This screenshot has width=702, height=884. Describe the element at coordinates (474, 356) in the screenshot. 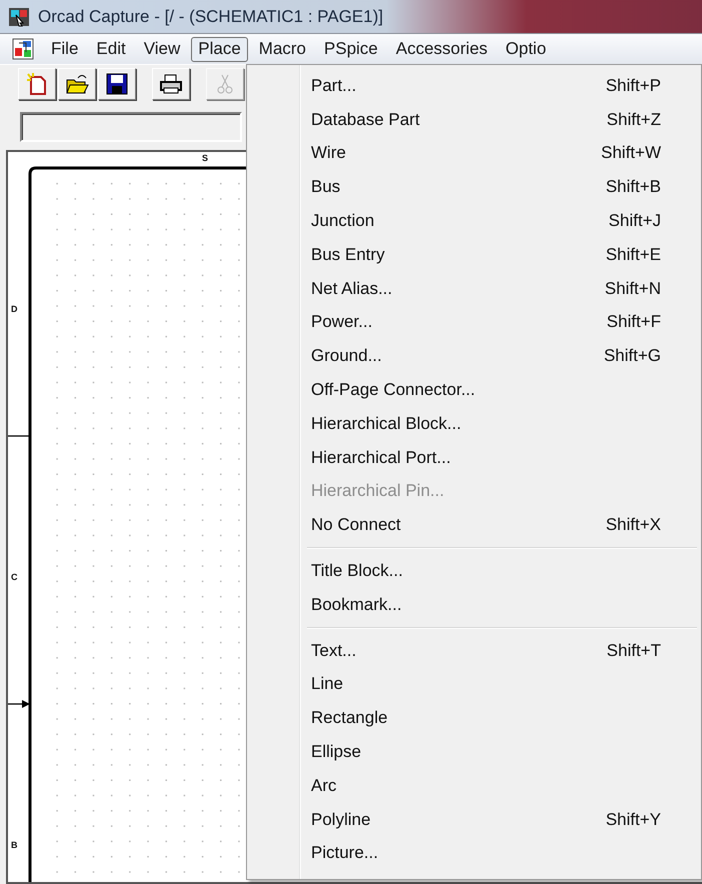

I see `menu-option: Ground... Shift+G` at that location.